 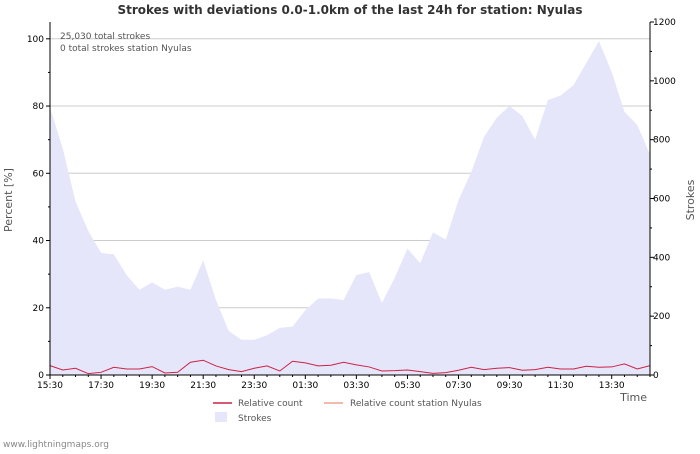 What do you see at coordinates (255, 419) in the screenshot?
I see `legend-label-strokes: Strokes` at bounding box center [255, 419].